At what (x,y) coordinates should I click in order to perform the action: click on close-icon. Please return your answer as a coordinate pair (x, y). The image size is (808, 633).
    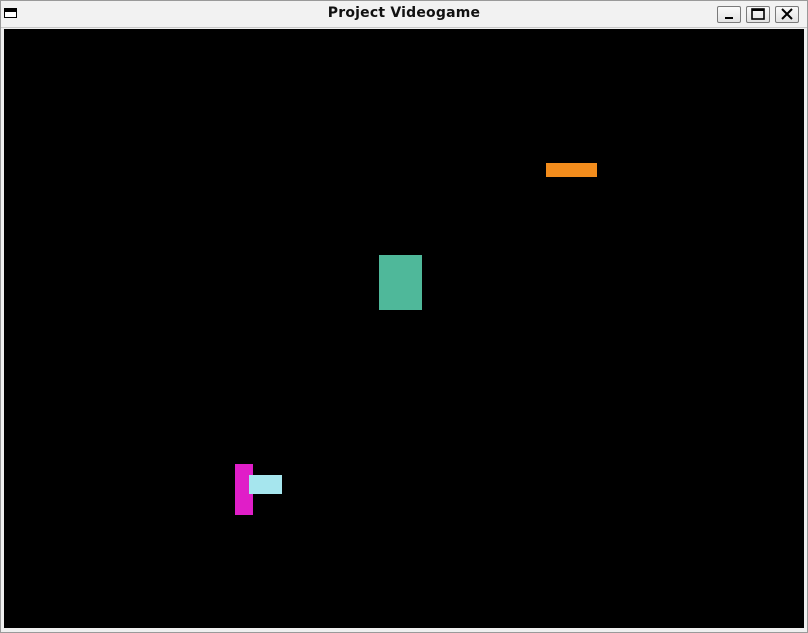
    Looking at the image, I should click on (787, 14).